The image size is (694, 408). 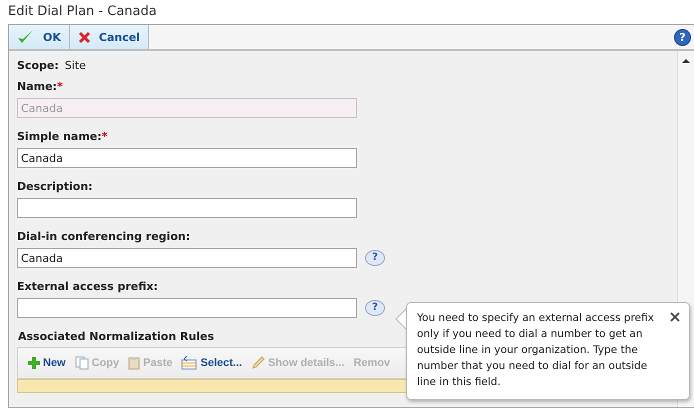 I want to click on field-label: Description:, so click(x=55, y=186).